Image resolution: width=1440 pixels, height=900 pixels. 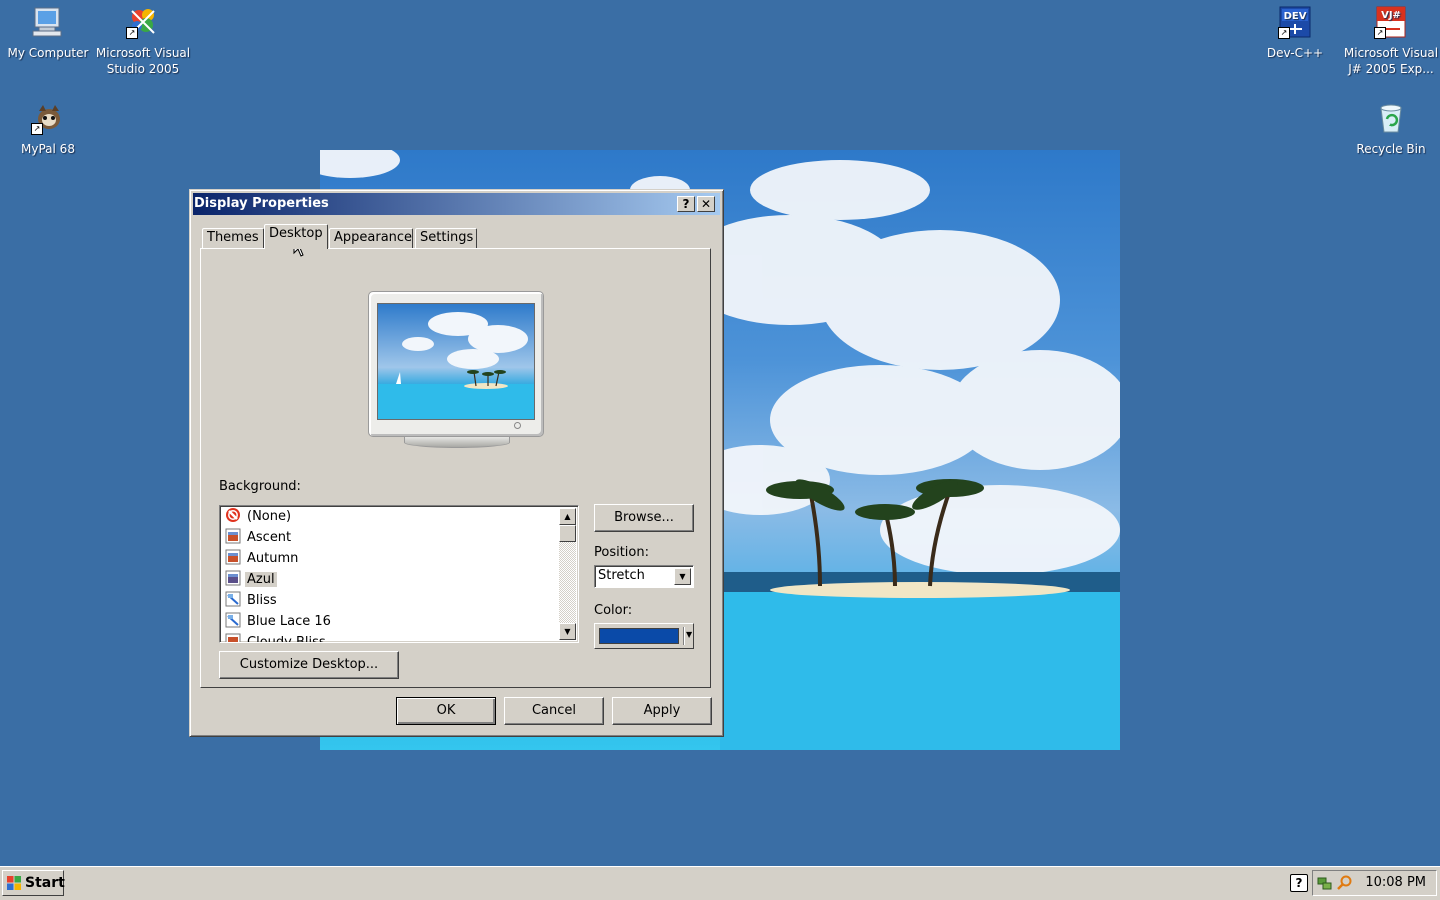 I want to click on start-button: Start, so click(x=33, y=883).